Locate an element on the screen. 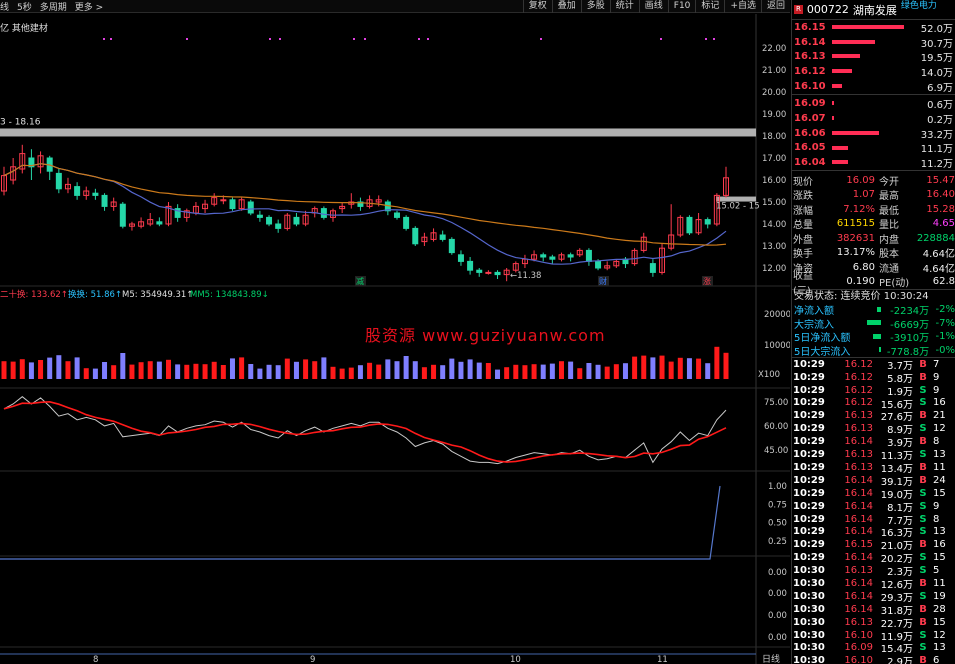 The image size is (955, 664). orderbook-row: 16.06 33.2万 is located at coordinates (873, 133).